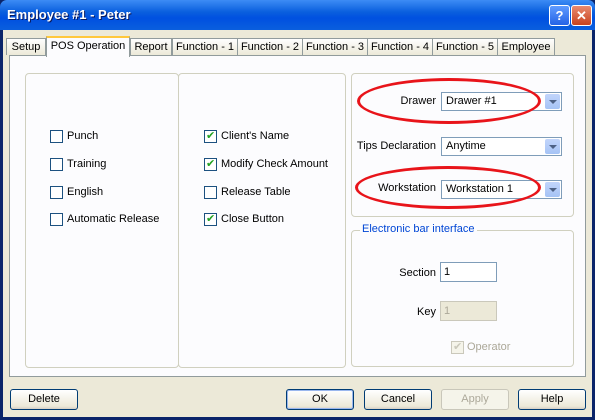 This screenshot has width=595, height=420. I want to click on section-label: Section, so click(417, 273).